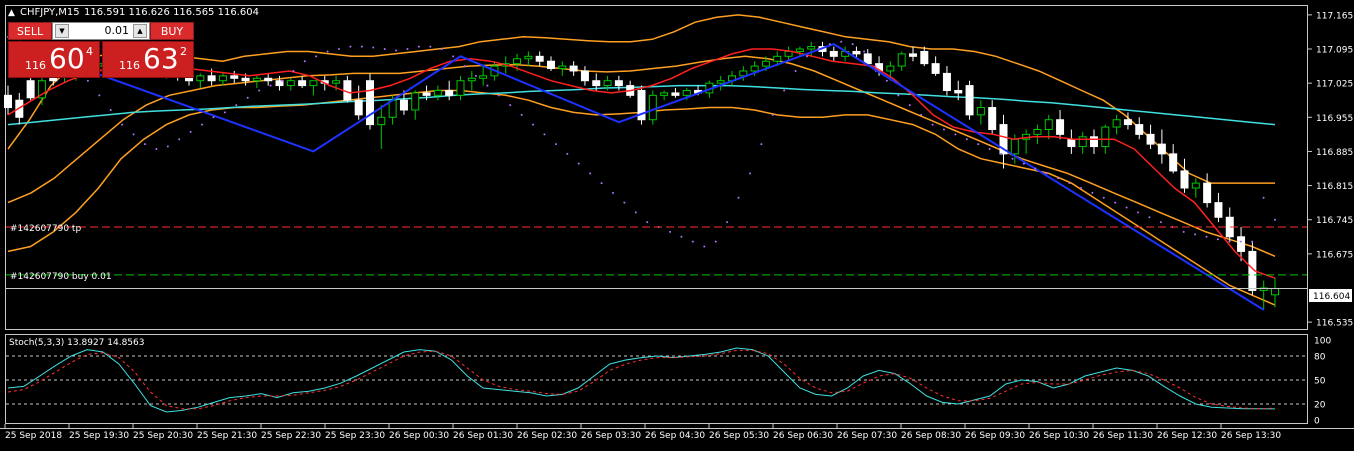 The image size is (1354, 451). What do you see at coordinates (54, 59) in the screenshot?
I see `sell-price-button: 116 60 4` at bounding box center [54, 59].